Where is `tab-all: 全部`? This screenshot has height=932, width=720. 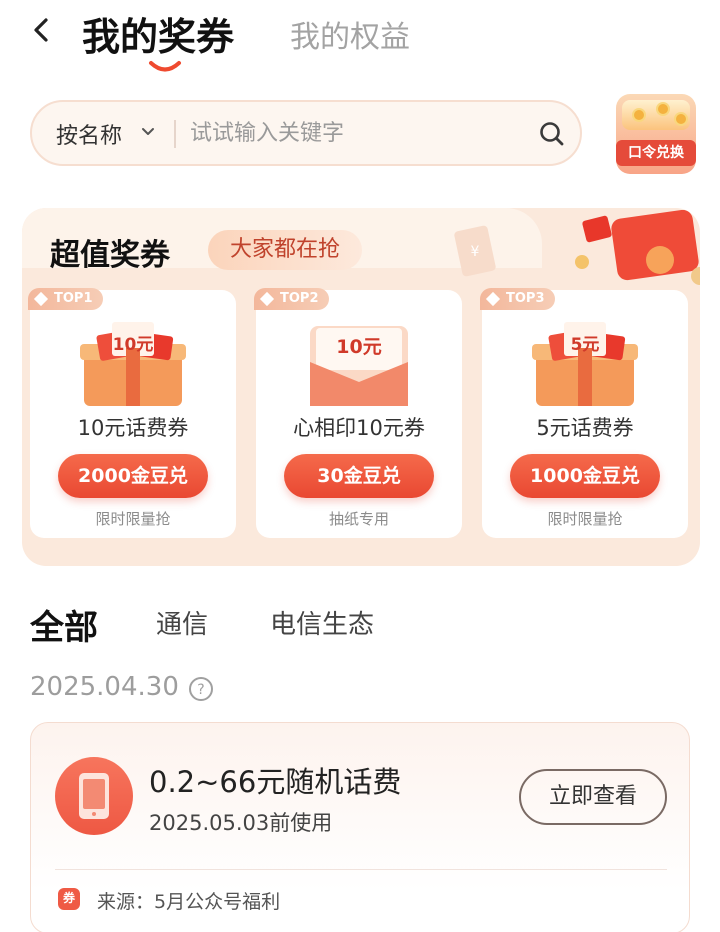 tab-all: 全部 is located at coordinates (64, 624).